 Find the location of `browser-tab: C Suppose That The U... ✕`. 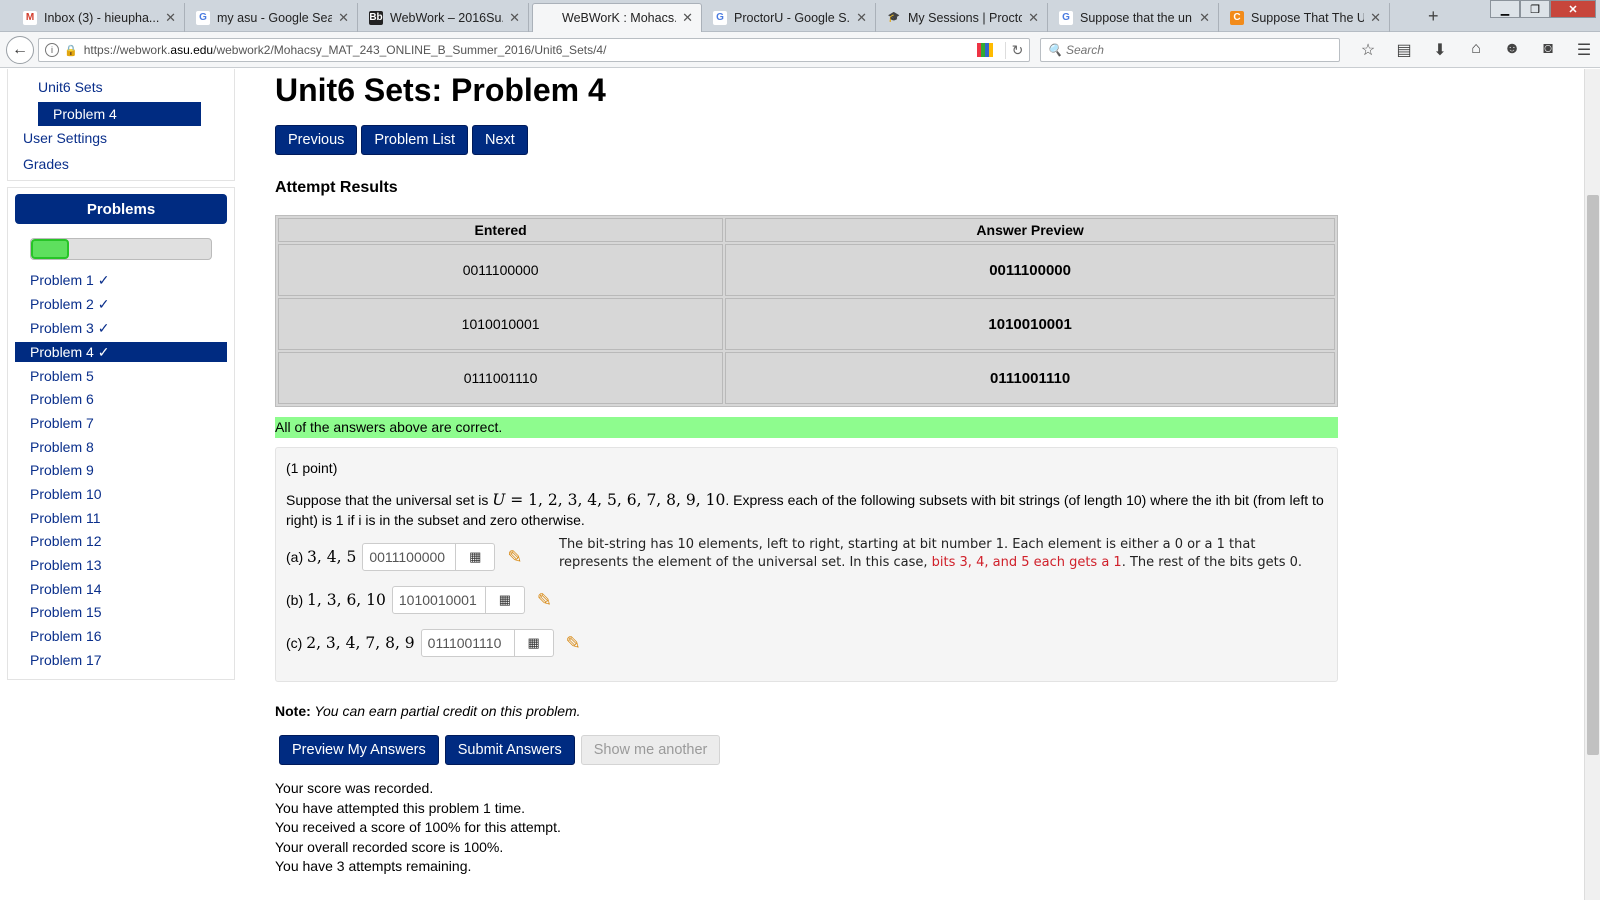

browser-tab: C Suppose That The U... ✕ is located at coordinates (1306, 17).